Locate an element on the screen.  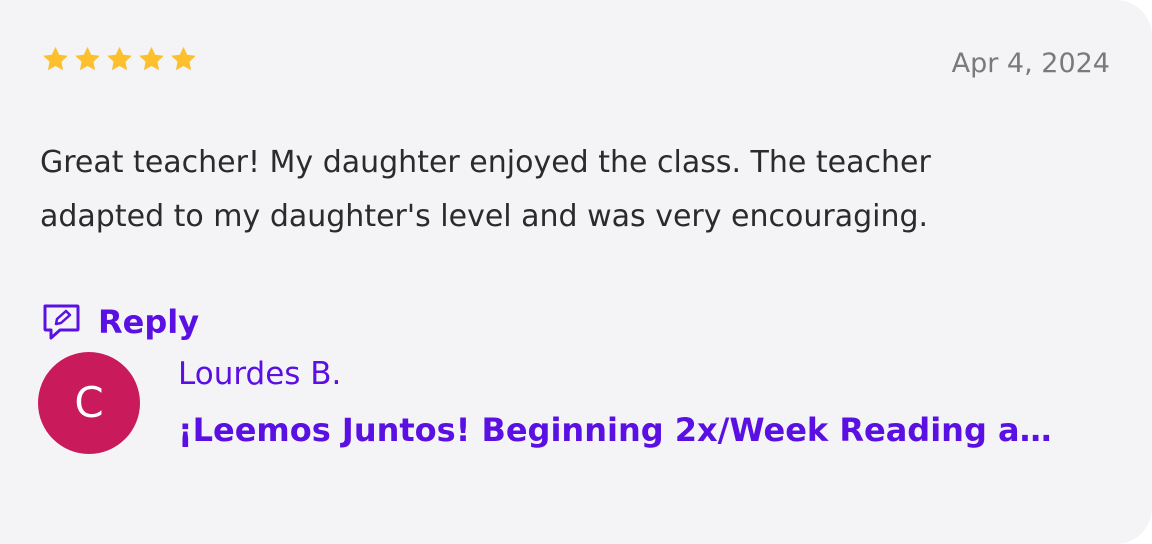
avatar: C is located at coordinates (89, 403).